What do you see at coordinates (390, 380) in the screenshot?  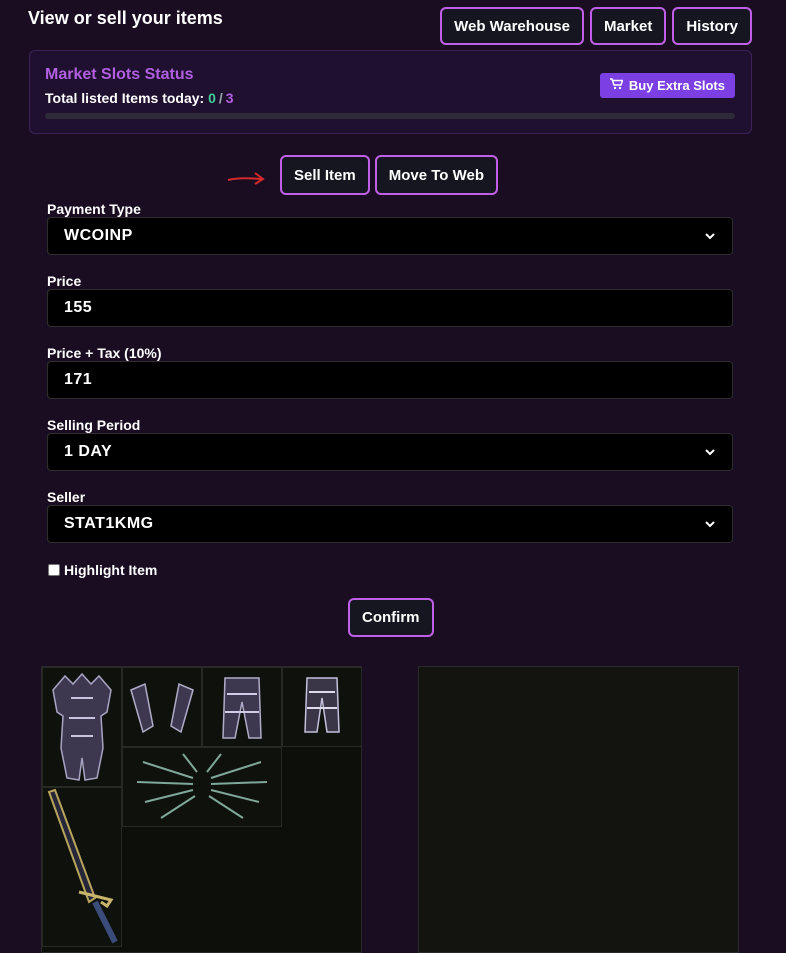 I see `price-tax-input: 171` at bounding box center [390, 380].